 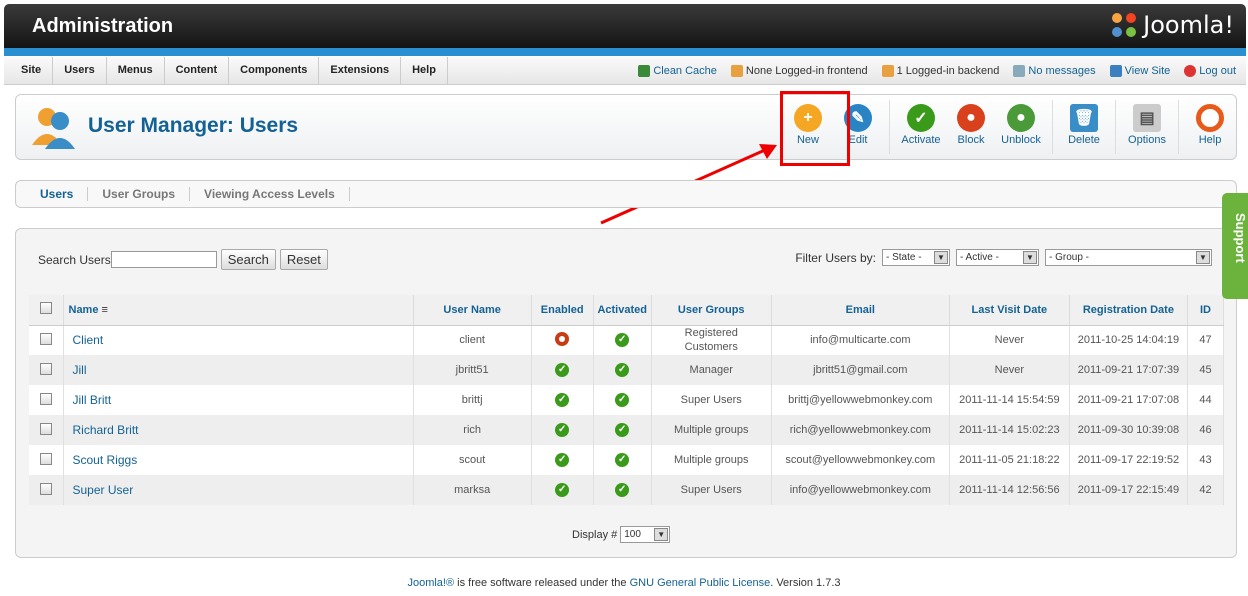 I want to click on delete-button: 🗑 Delete, so click(x=1084, y=127).